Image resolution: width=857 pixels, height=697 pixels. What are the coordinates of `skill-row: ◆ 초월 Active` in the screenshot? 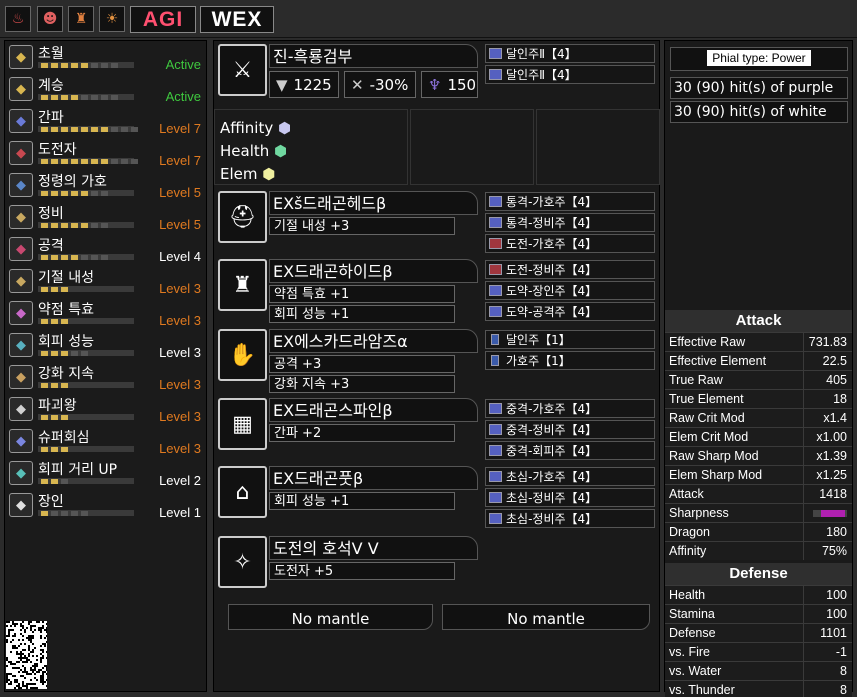 It's located at (107, 59).